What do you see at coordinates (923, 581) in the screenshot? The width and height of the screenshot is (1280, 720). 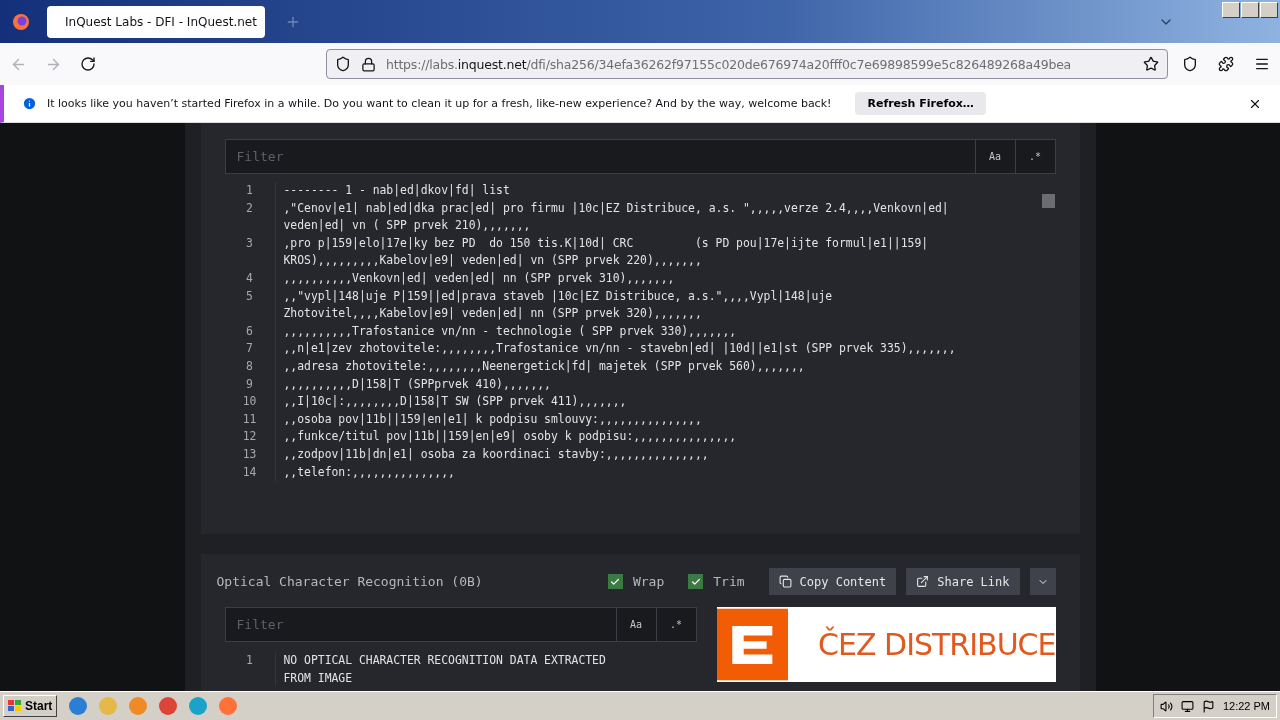 I see `external-link-icon` at bounding box center [923, 581].